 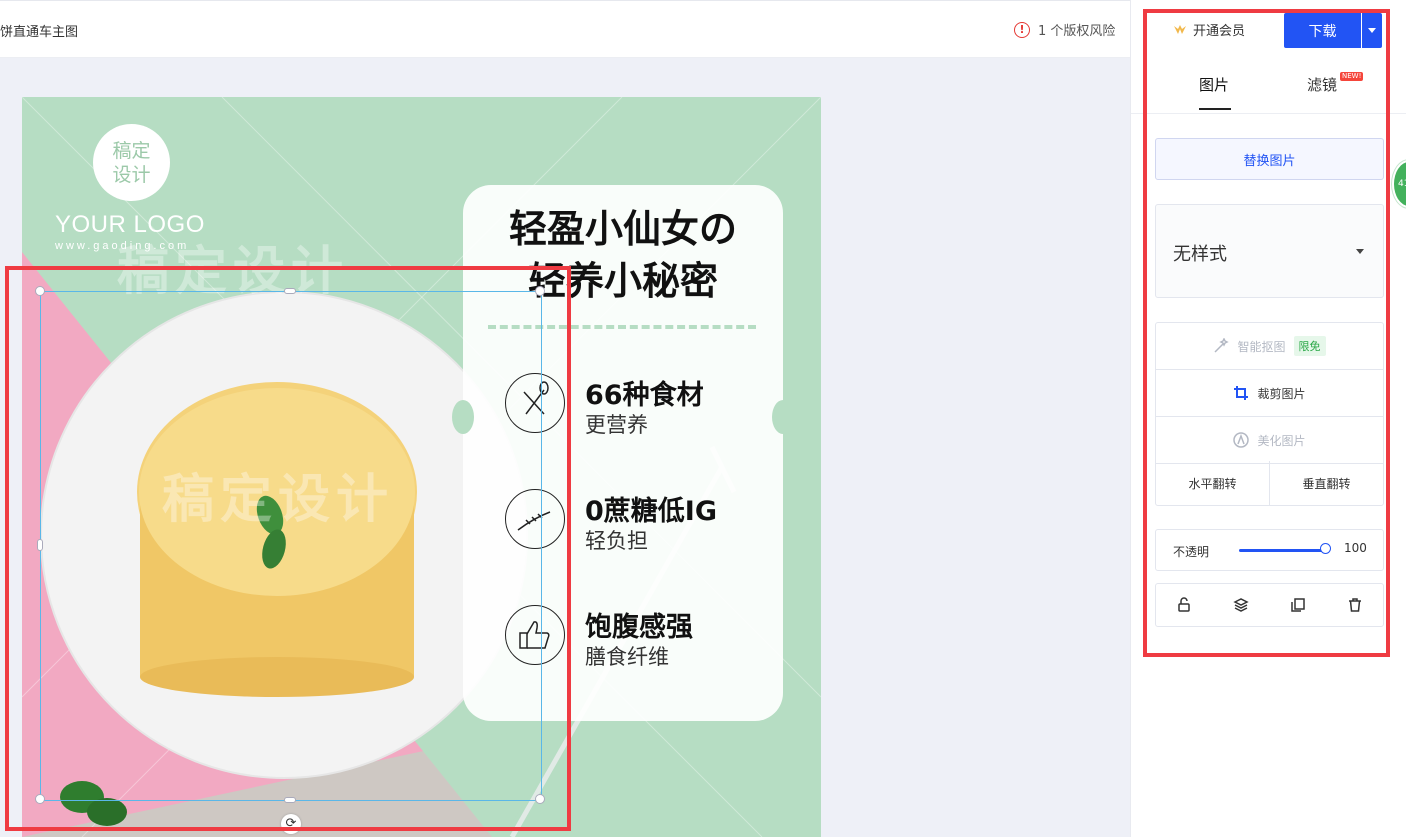 I want to click on feature-item: 饱腹感强 膳食纤维, so click(x=640, y=640).